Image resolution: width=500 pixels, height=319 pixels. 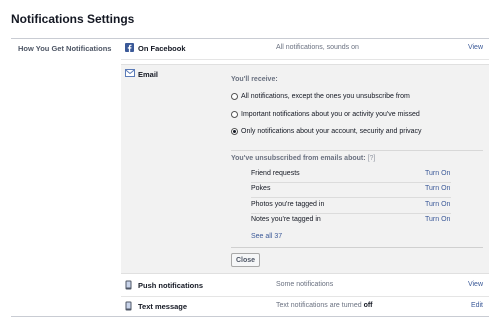 I want to click on text-message-row-summary: Text notifications are turned off, so click(x=324, y=305).